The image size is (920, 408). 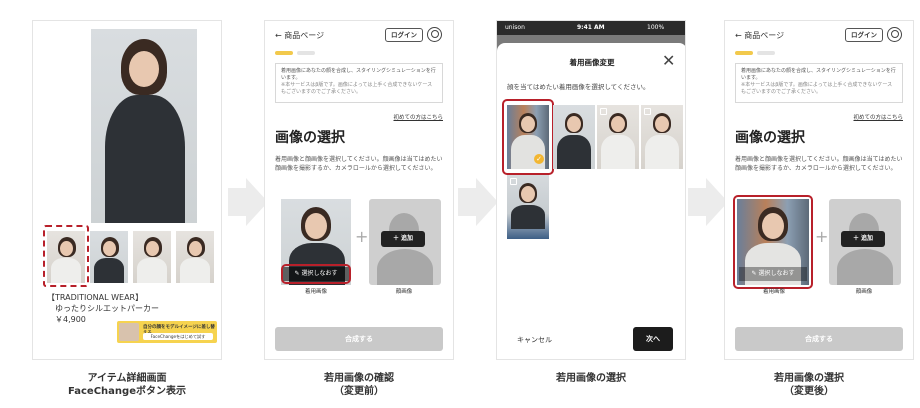 What do you see at coordinates (773, 242) in the screenshot?
I see `changed-image-highlight` at bounding box center [773, 242].